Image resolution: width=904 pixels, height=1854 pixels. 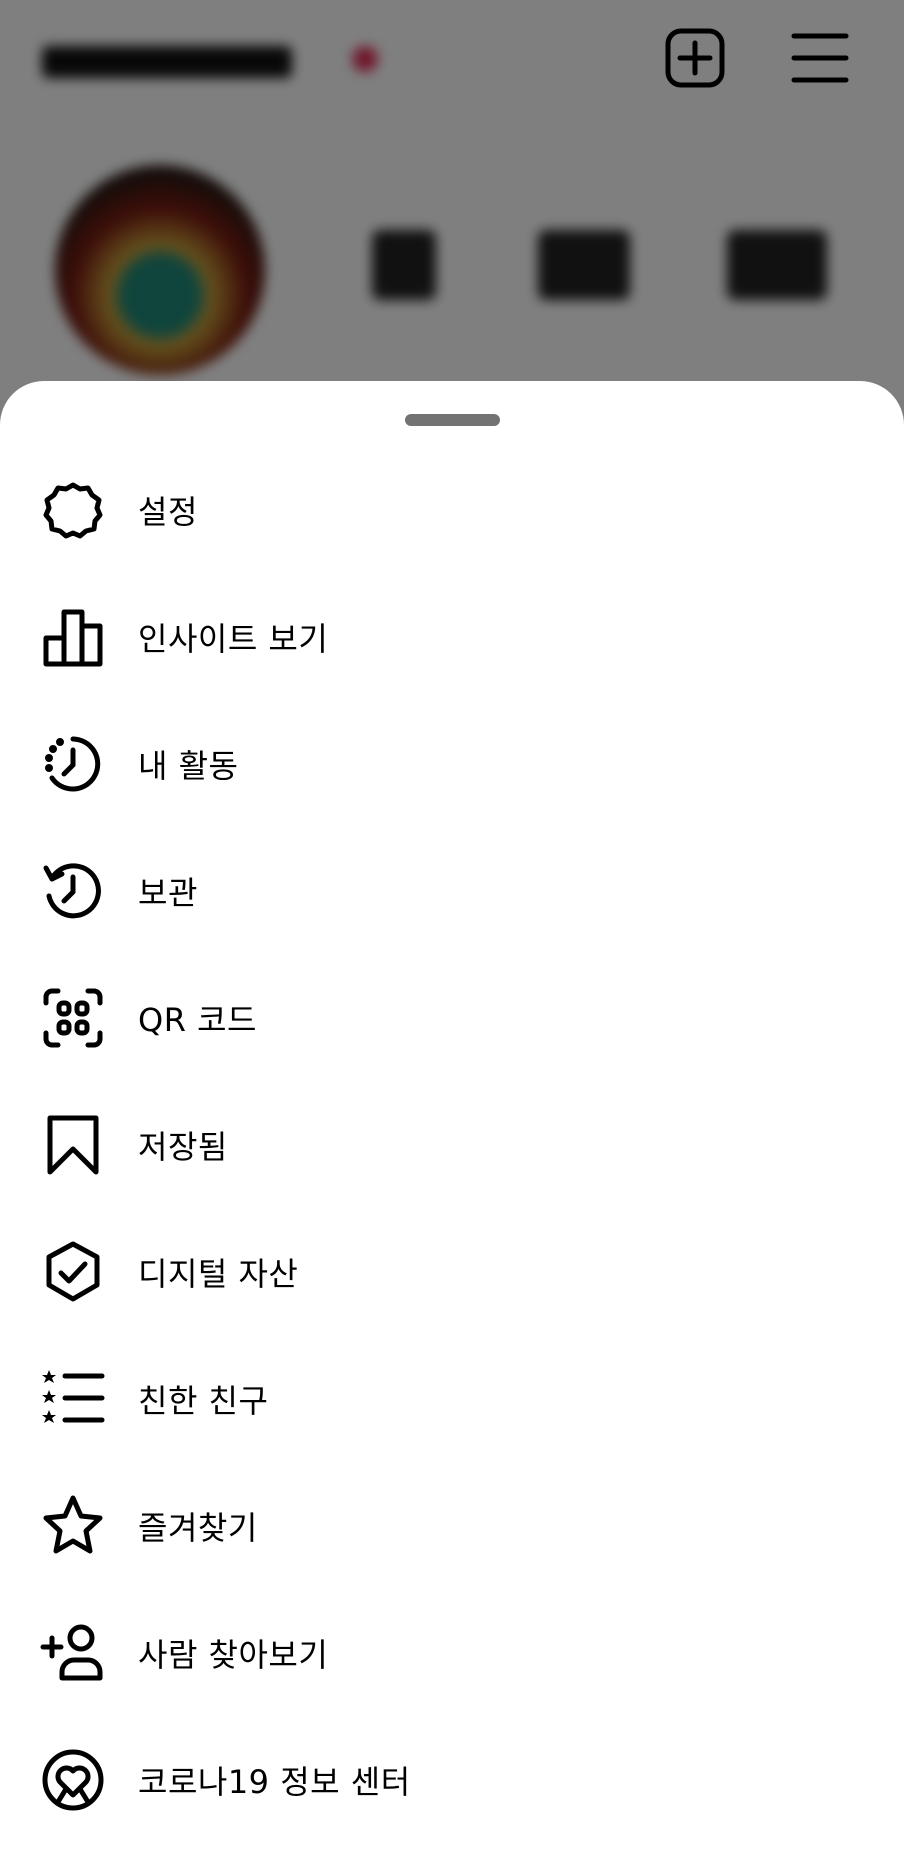 I want to click on menu-item-qr-code: QR 코드, so click(x=452, y=1017).